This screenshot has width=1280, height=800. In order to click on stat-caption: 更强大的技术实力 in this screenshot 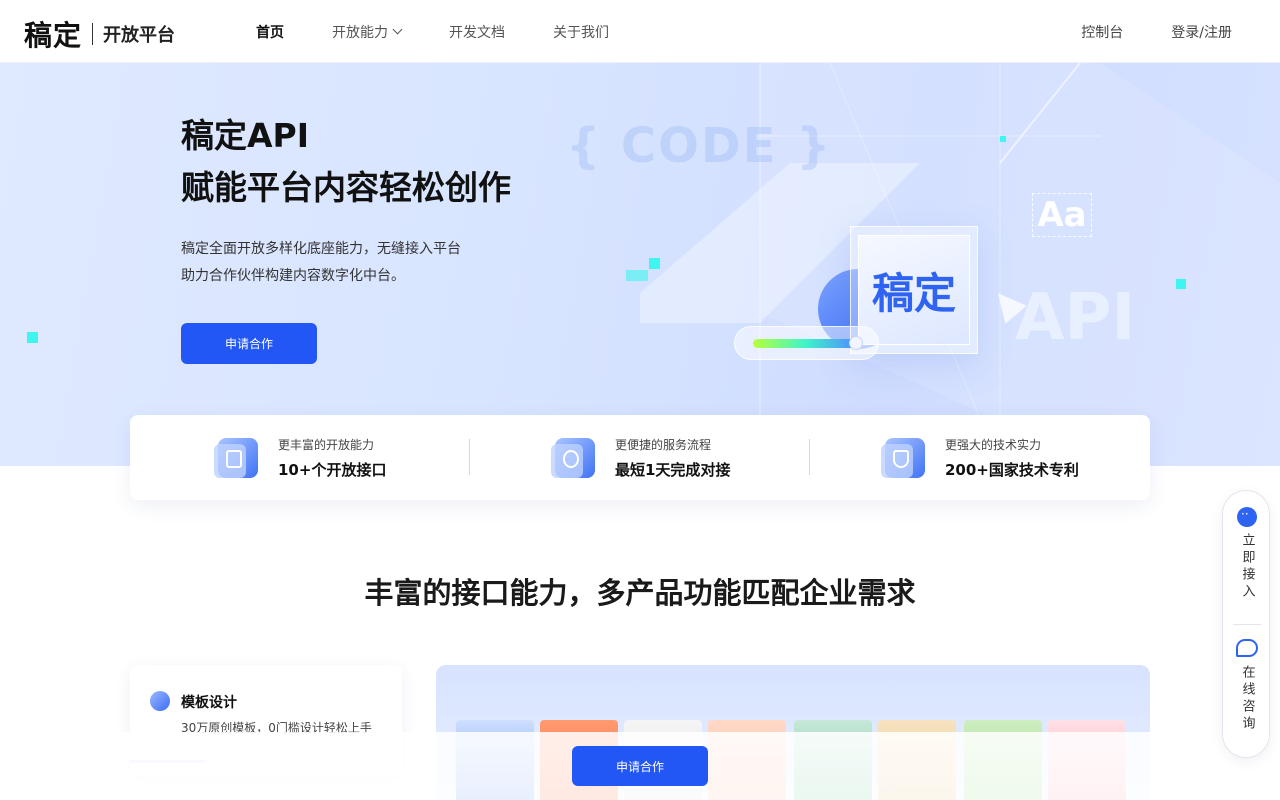, I will do `click(993, 444)`.